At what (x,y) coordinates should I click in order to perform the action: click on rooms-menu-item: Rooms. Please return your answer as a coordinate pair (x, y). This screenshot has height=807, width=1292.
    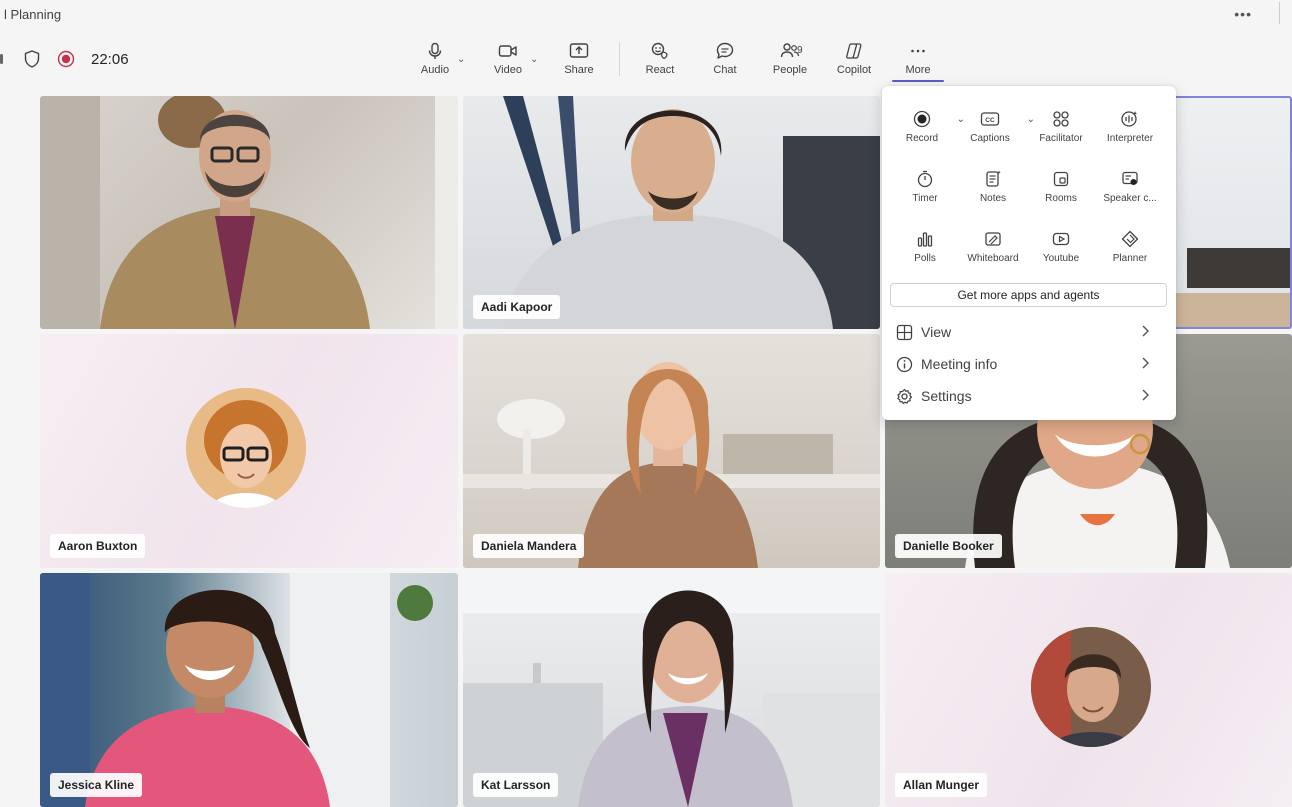
    Looking at the image, I should click on (1061, 193).